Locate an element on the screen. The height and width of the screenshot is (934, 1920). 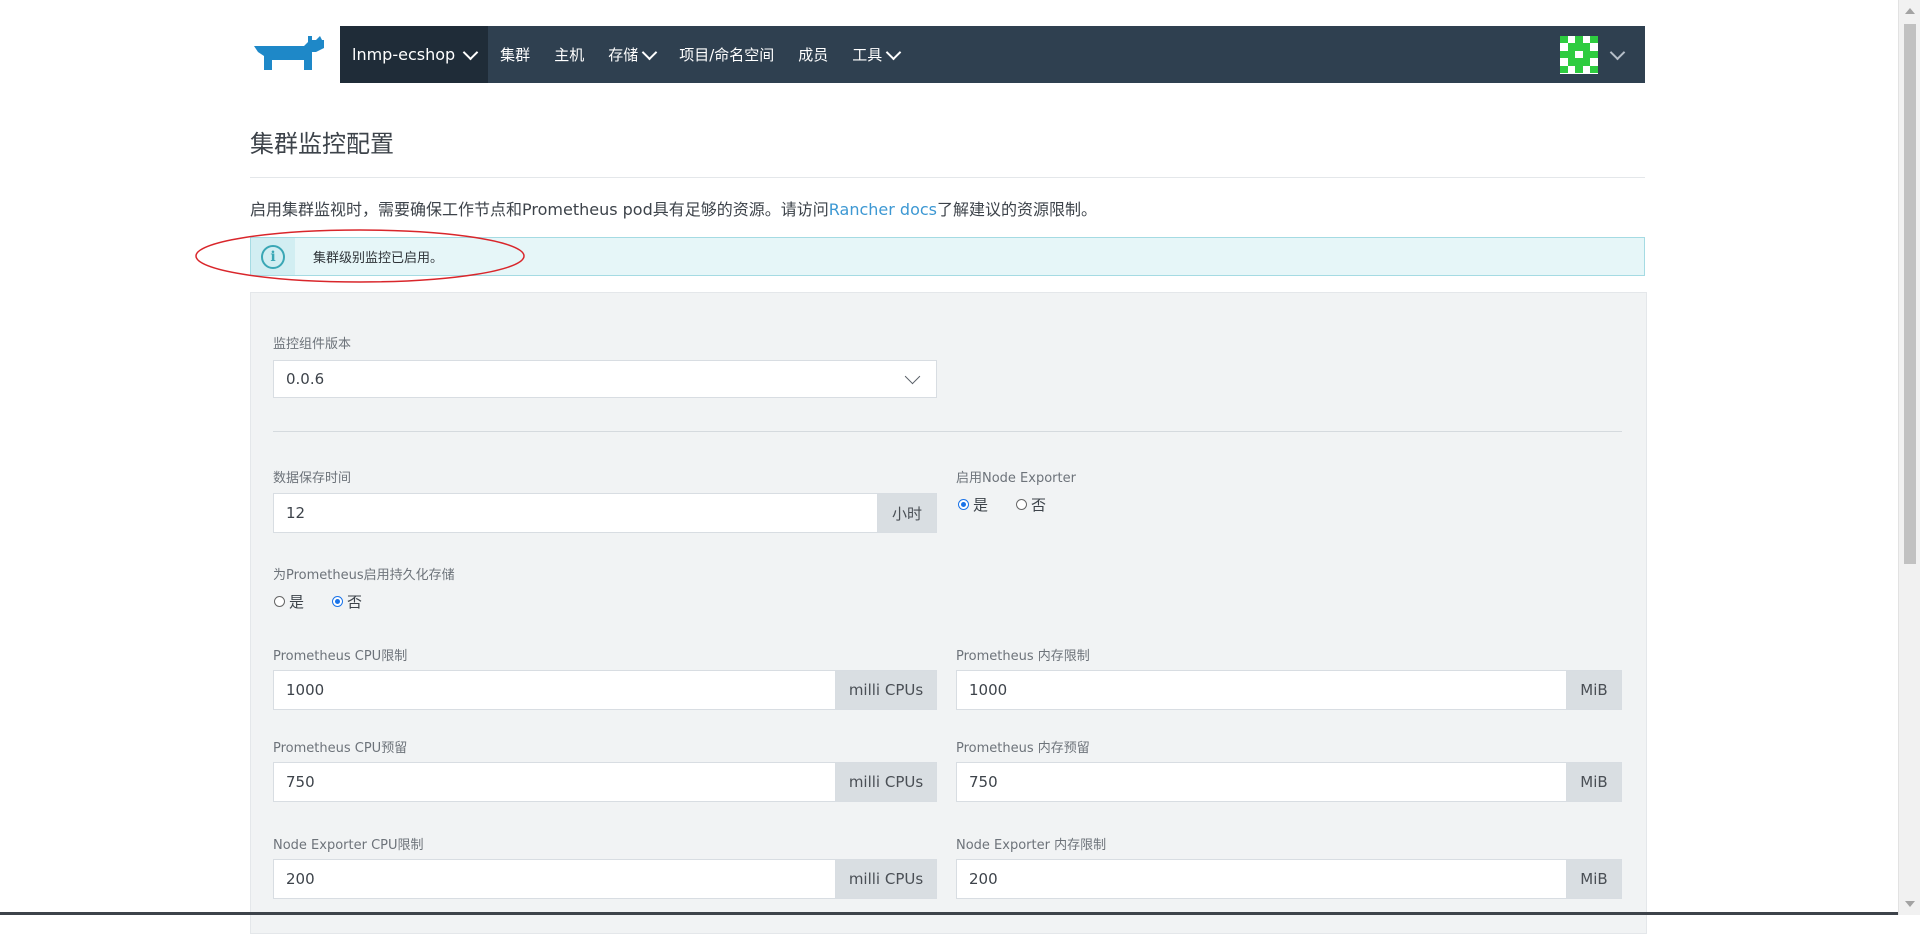
prom-mem-limit-label: Prometheus 内存限制 is located at coordinates (1023, 656).